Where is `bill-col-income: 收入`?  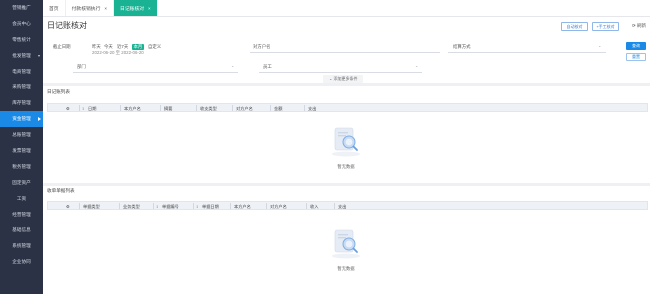 bill-col-income: 收入 is located at coordinates (314, 206).